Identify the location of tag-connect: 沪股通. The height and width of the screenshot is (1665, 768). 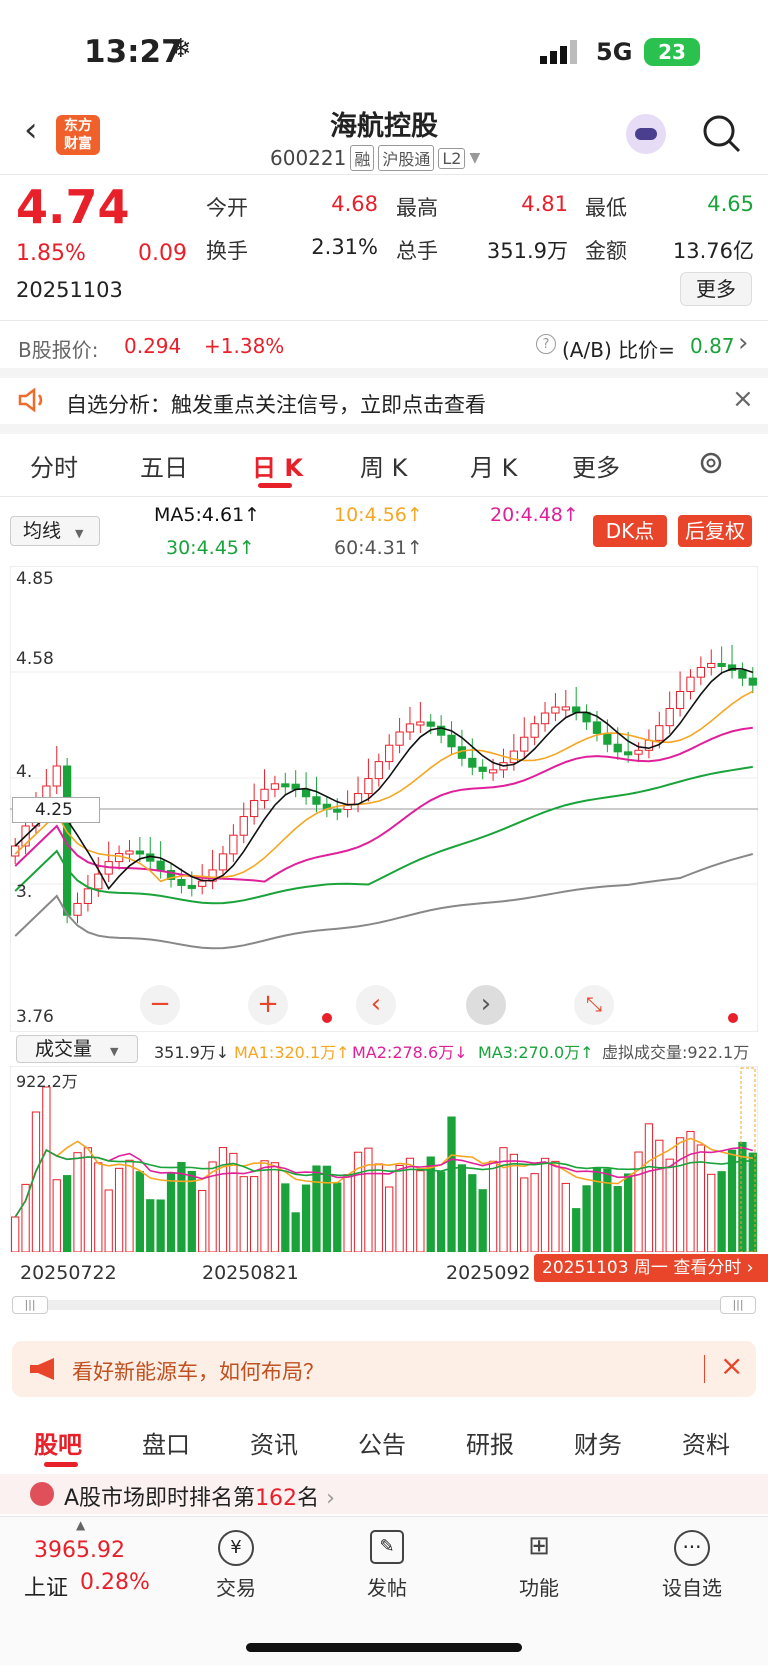
(406, 158).